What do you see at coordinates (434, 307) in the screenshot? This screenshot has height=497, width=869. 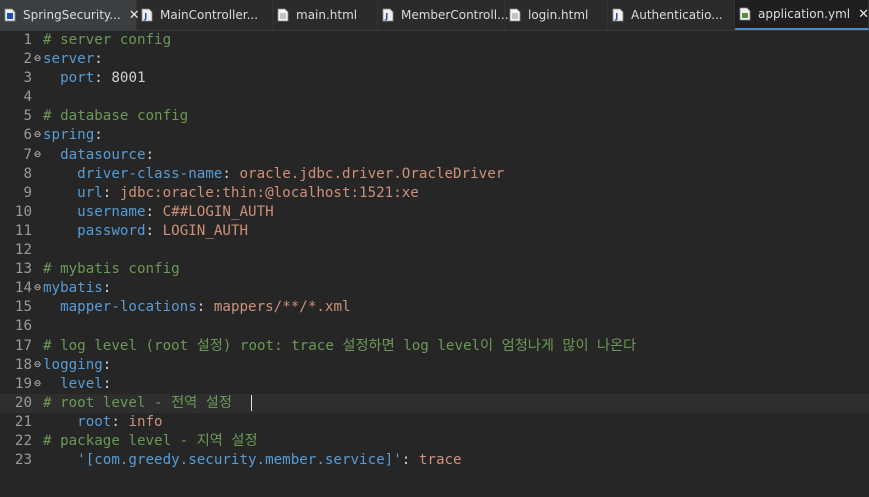 I see `code-line: 15 mapper-locations: mappers/**/*.xml` at bounding box center [434, 307].